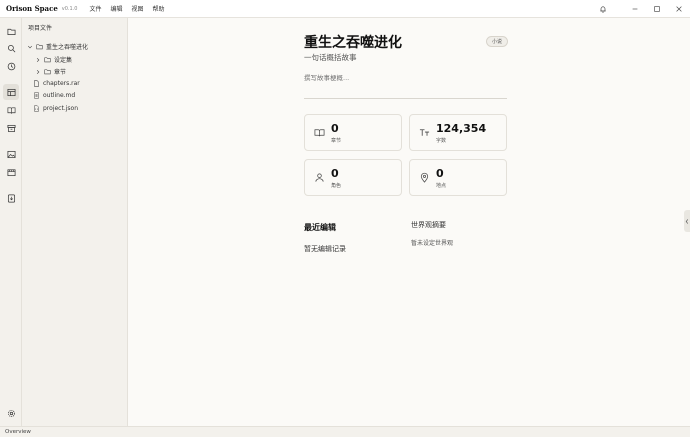 Image resolution: width=690 pixels, height=437 pixels. Describe the element at coordinates (428, 225) in the screenshot. I see `world-summary-title: 世界观摘要` at that location.